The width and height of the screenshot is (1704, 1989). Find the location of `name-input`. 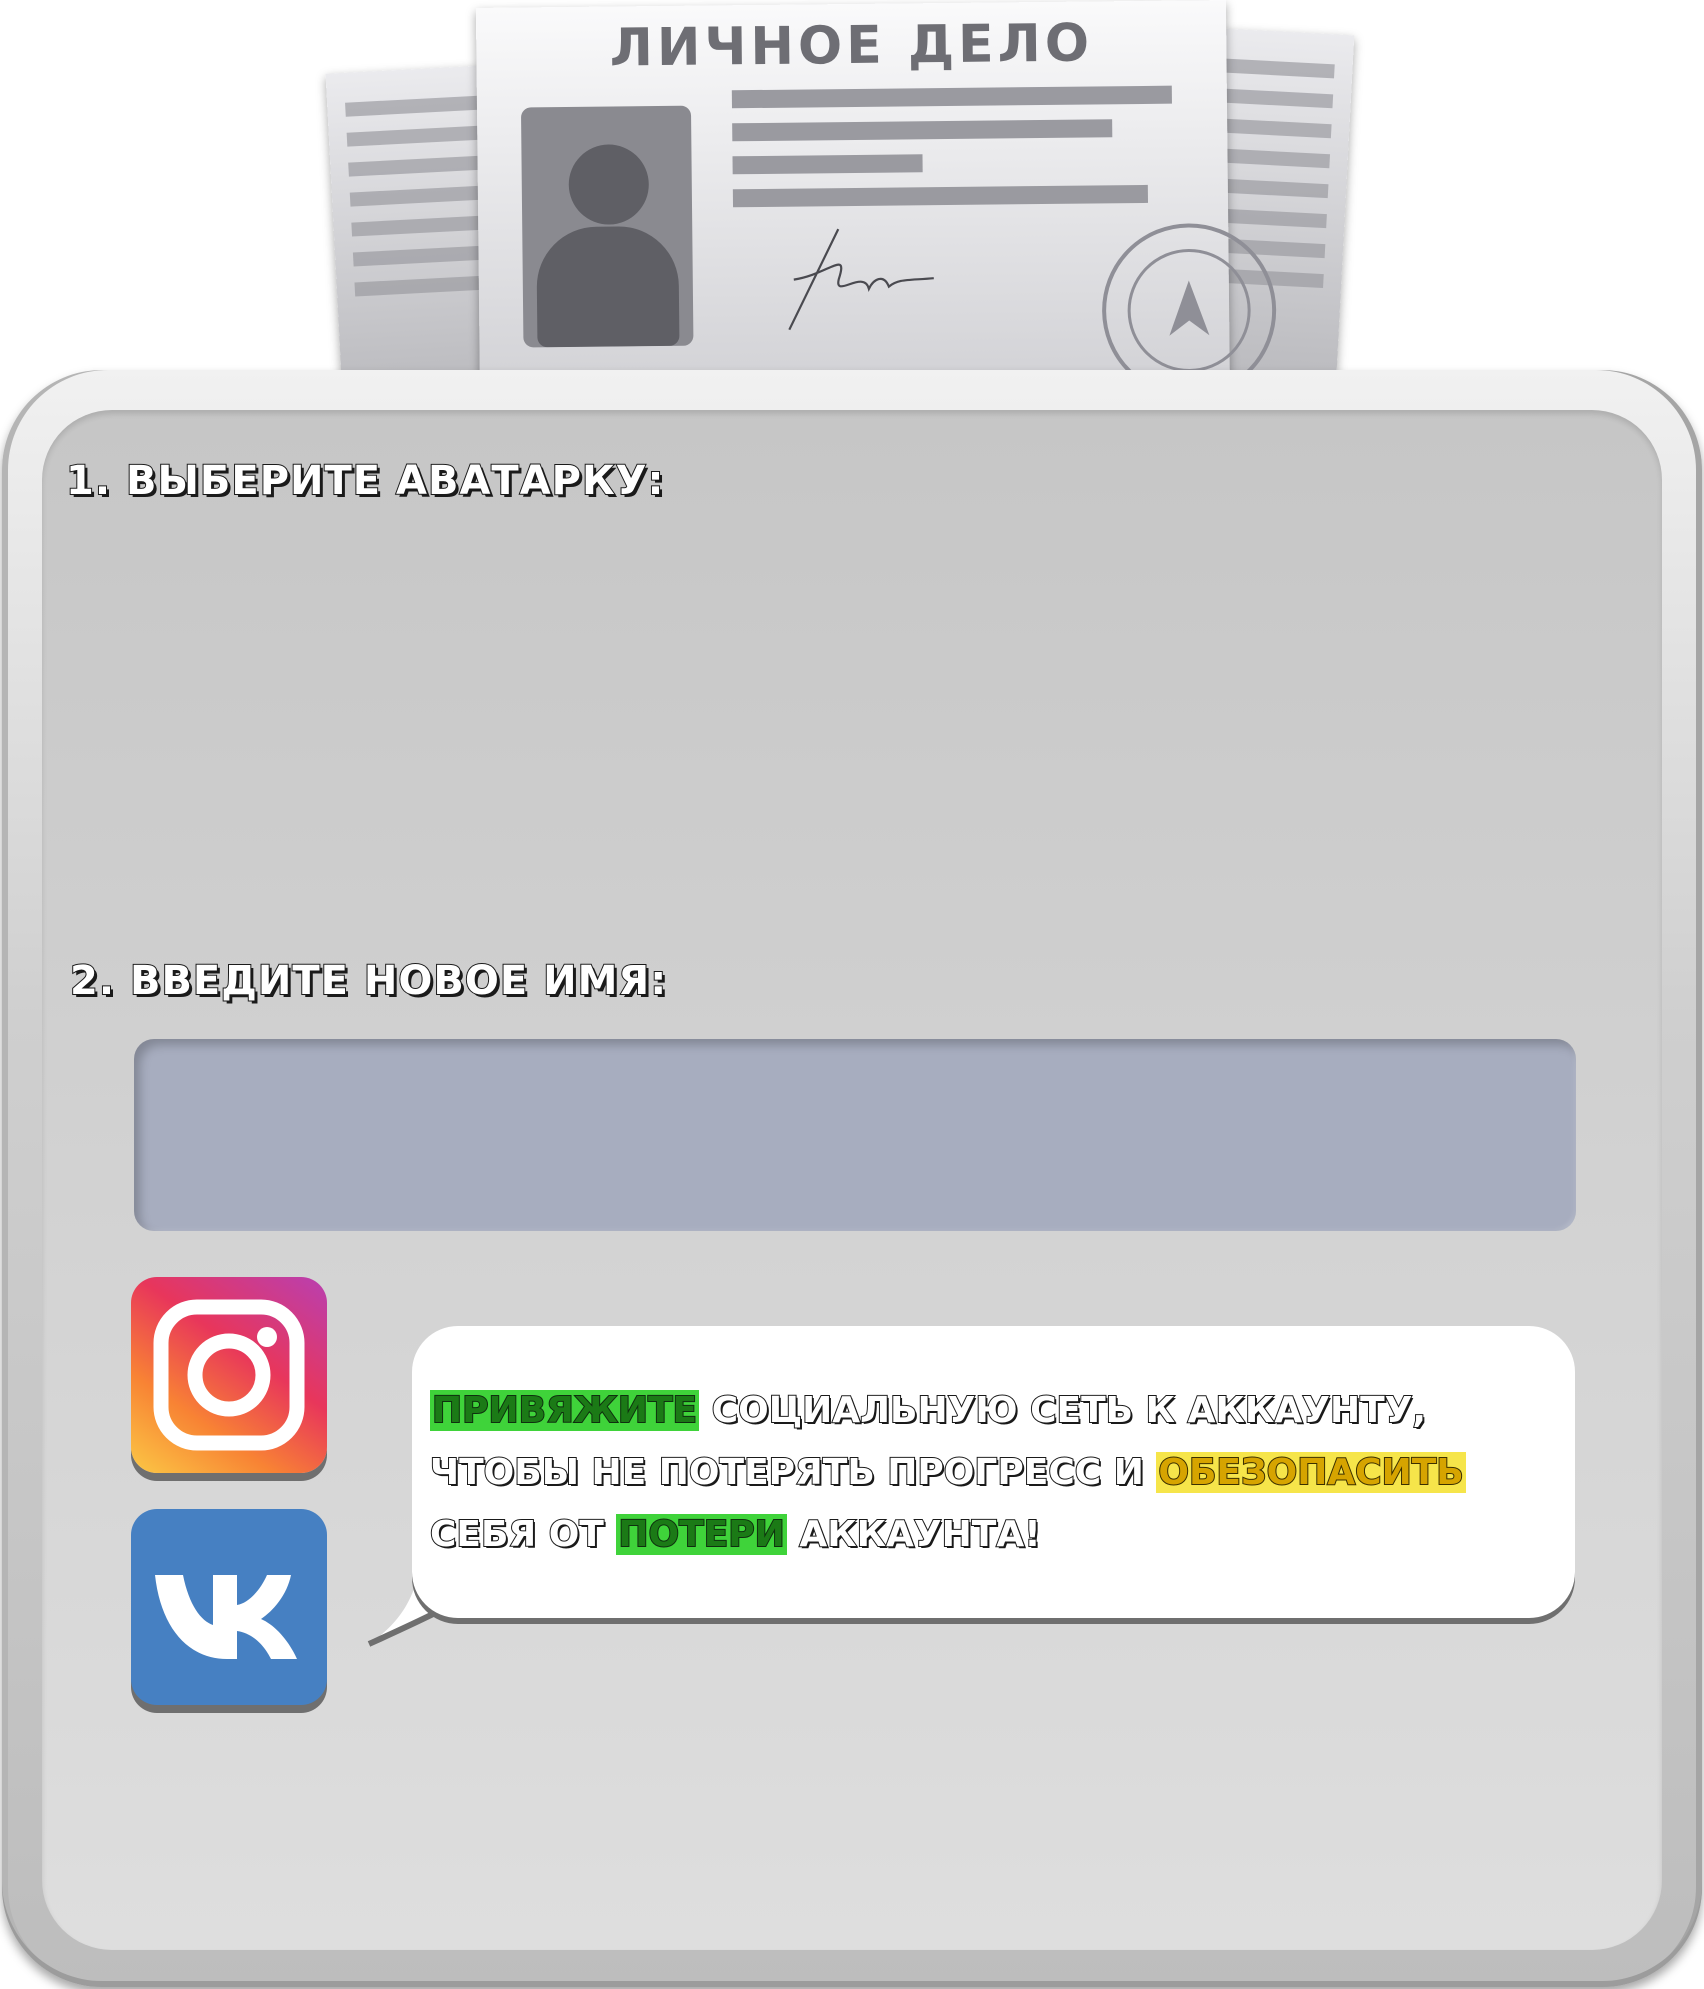

name-input is located at coordinates (855, 1135).